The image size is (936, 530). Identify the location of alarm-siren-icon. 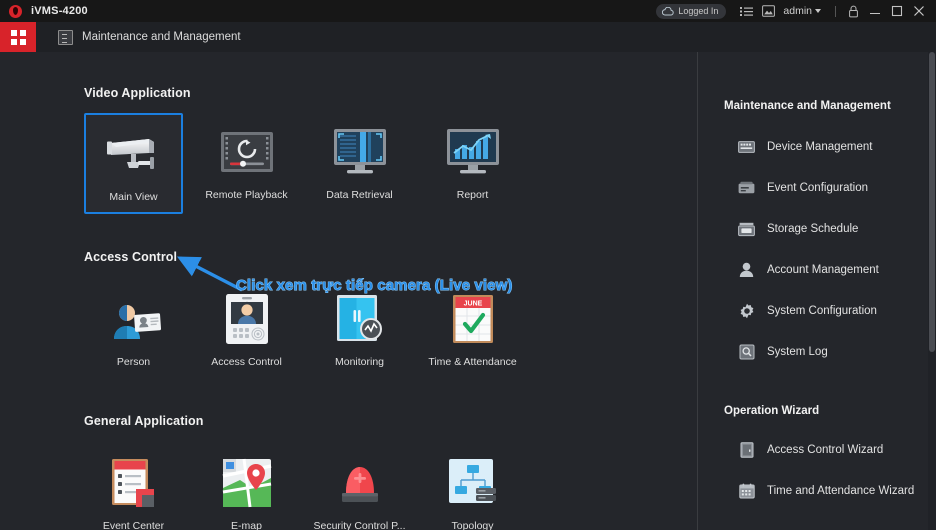
(360, 483).